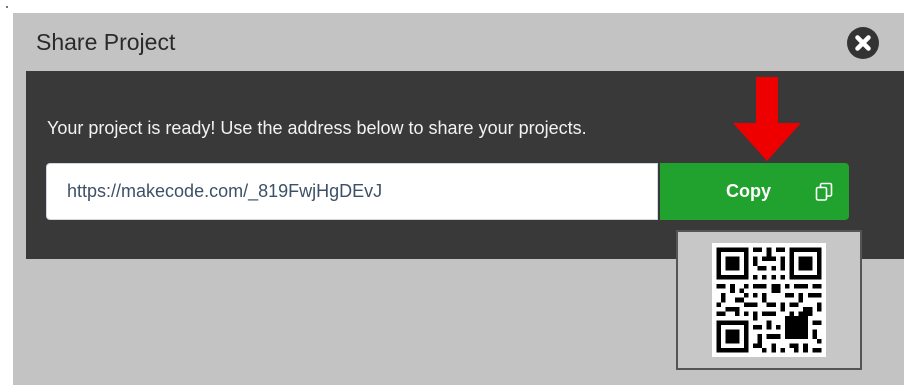 The image size is (904, 385). Describe the element at coordinates (748, 191) in the screenshot. I see `copy-button-label: Copy` at that location.